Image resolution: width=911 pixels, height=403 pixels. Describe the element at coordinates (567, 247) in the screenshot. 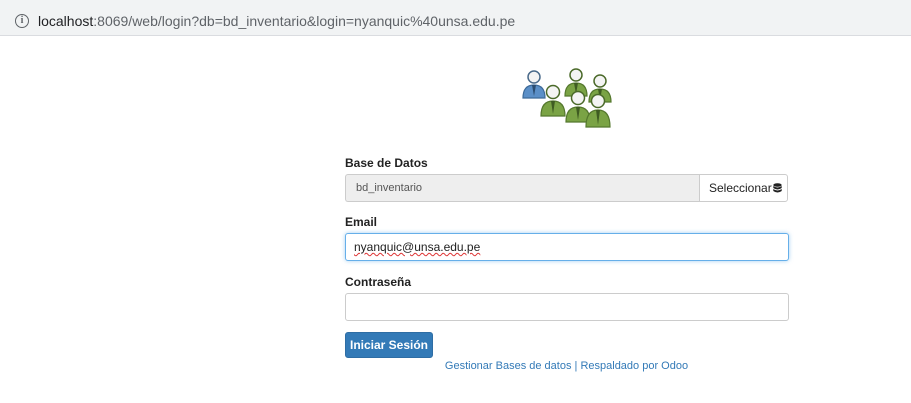

I see `email-input: nyanquic@unsa.edu.pe` at that location.